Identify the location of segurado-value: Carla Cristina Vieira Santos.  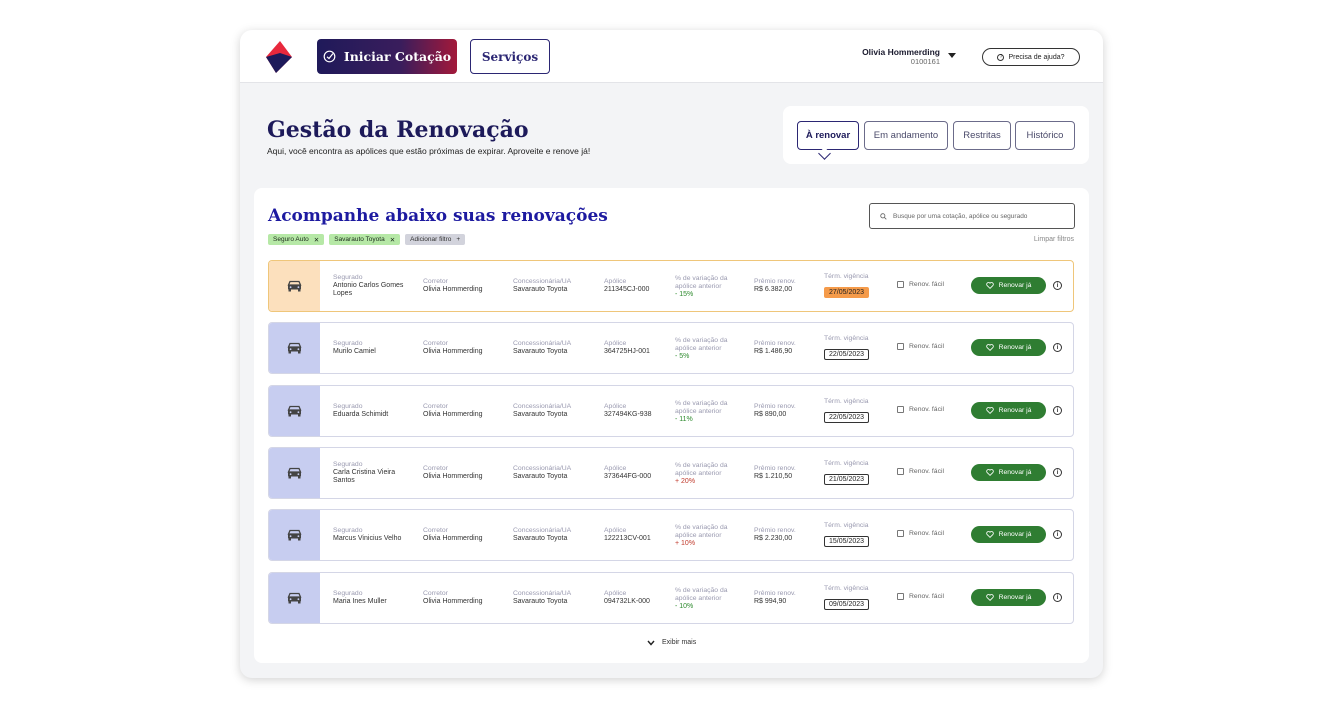
(364, 476).